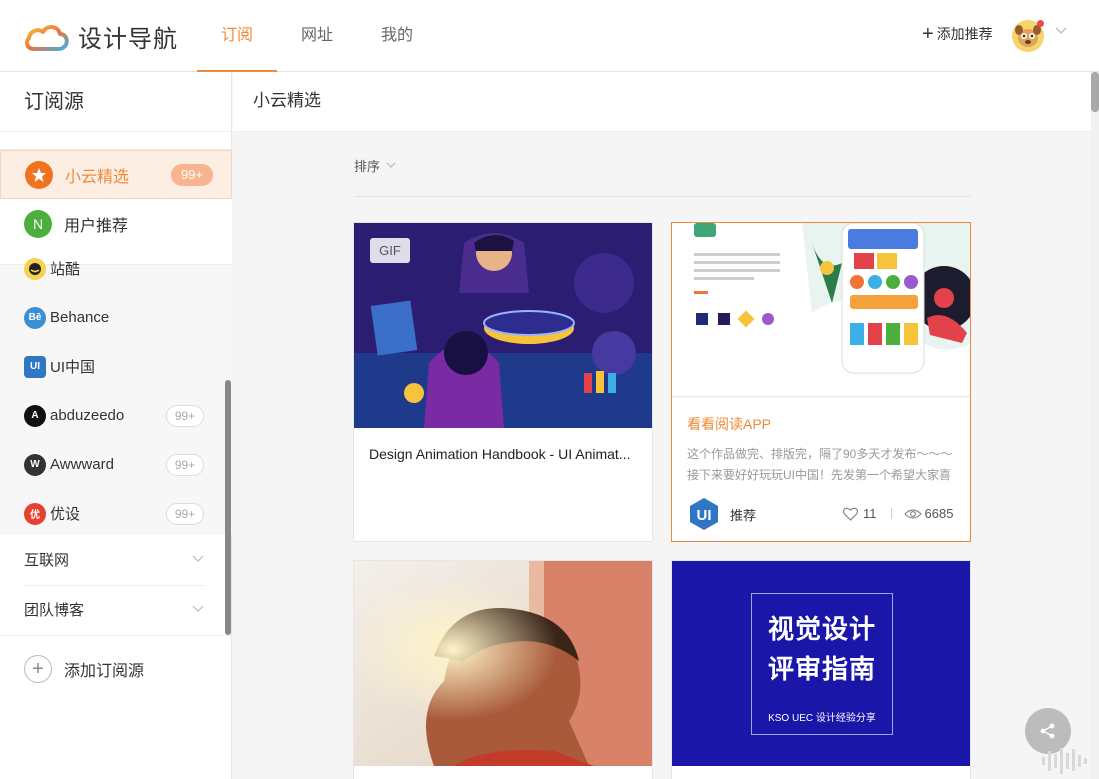 The width and height of the screenshot is (1099, 779). I want to click on tab-mine: 我的, so click(397, 36).